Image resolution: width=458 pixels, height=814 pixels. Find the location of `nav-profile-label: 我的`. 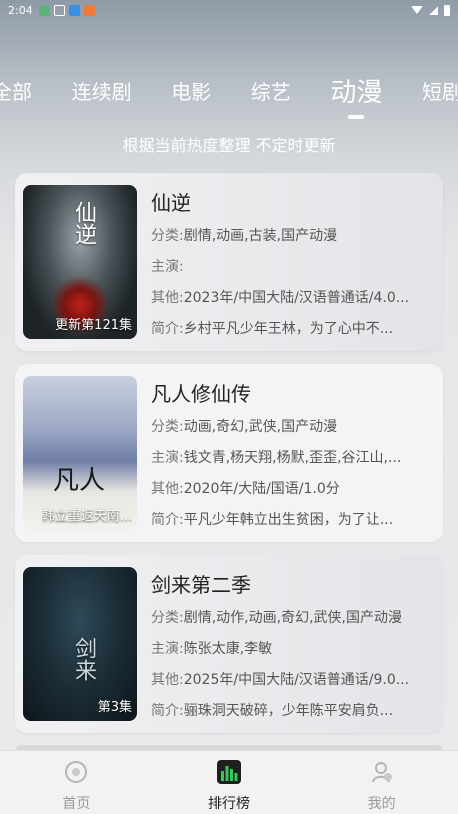

nav-profile-label: 我的 is located at coordinates (381, 804).